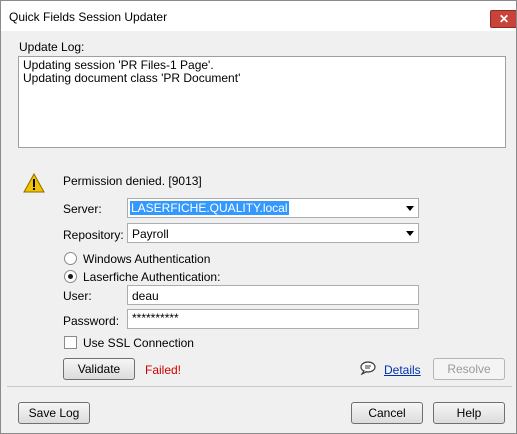 This screenshot has height=434, width=517. I want to click on laserfiche-auth-label: Laserfiche Authentication:, so click(152, 277).